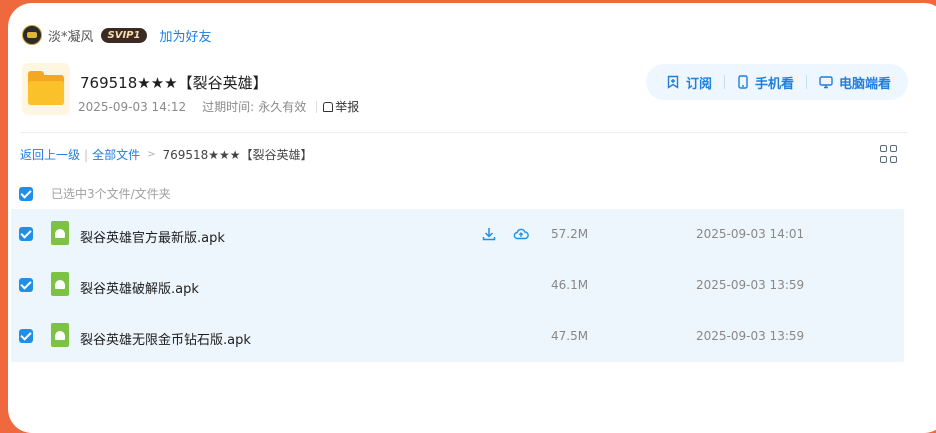 The height and width of the screenshot is (433, 936). I want to click on monitor-icon, so click(826, 82).